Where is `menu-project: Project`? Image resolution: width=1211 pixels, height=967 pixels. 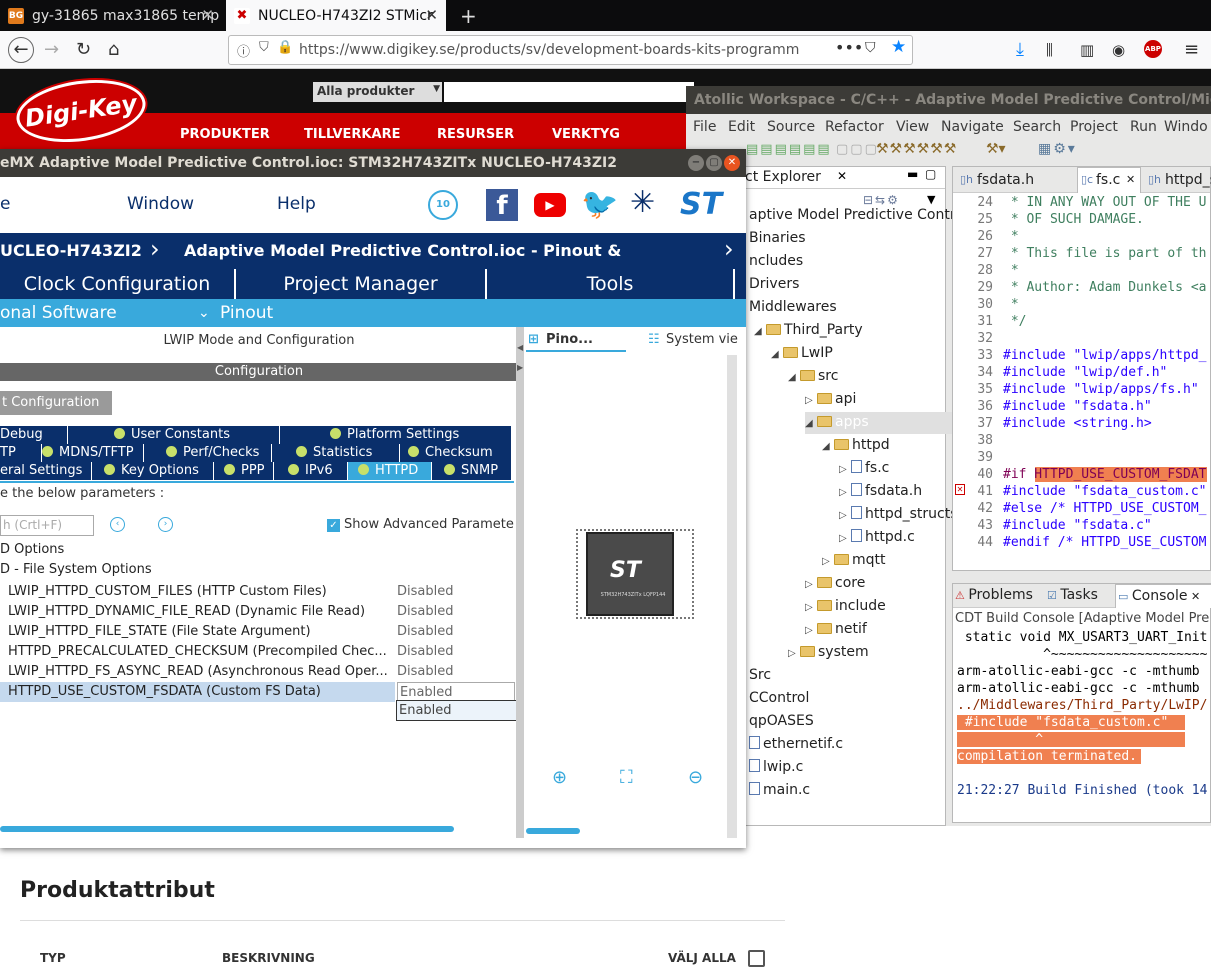
menu-project: Project is located at coordinates (1094, 127).